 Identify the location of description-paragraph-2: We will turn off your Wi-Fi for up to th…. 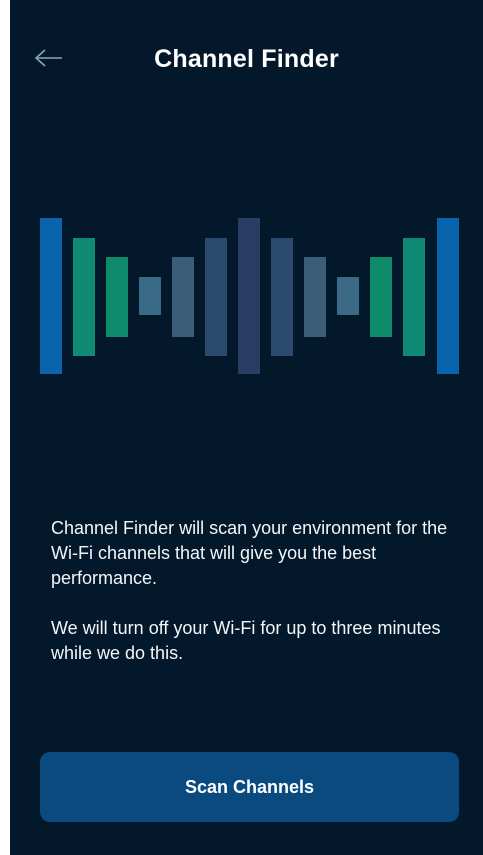
(246, 640).